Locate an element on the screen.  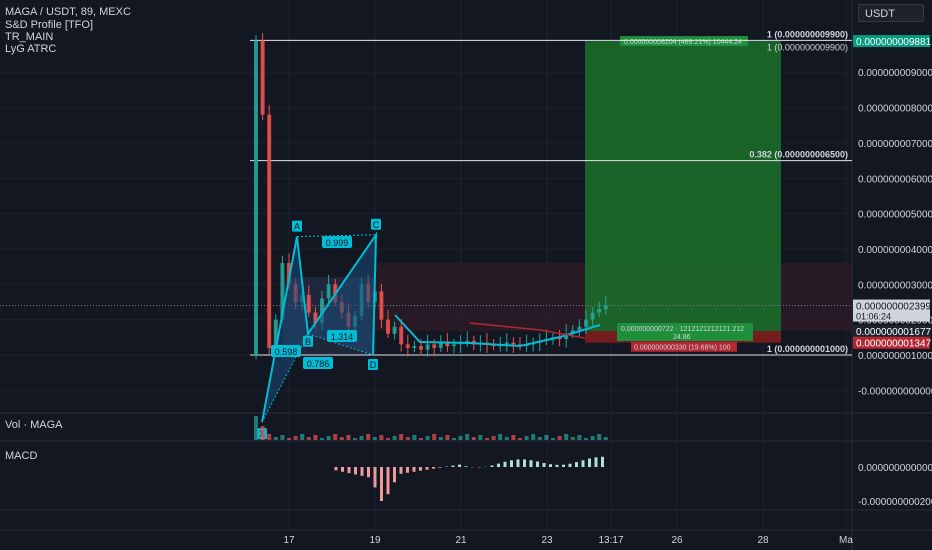
time-tick-label: 21 is located at coordinates (461, 540).